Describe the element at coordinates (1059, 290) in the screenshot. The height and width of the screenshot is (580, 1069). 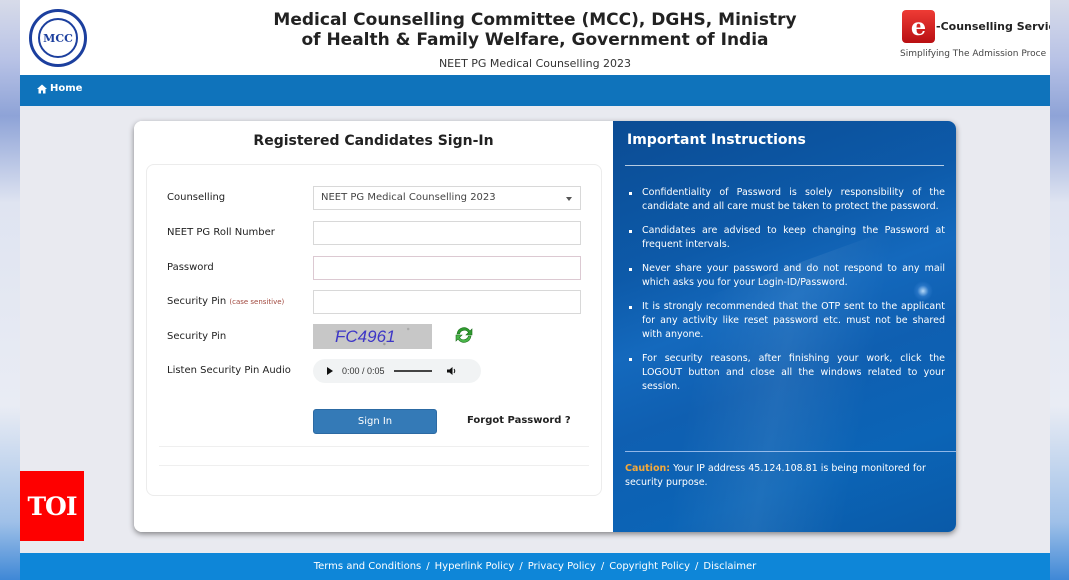
I see `page-edge-right` at that location.